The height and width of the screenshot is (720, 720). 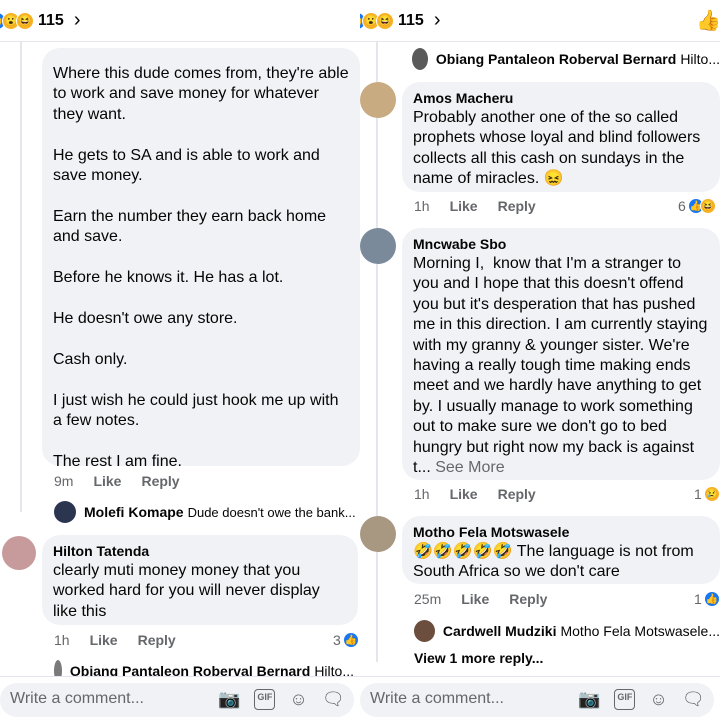 I want to click on comment-actions: 25m Like Reply, so click(x=480, y=599).